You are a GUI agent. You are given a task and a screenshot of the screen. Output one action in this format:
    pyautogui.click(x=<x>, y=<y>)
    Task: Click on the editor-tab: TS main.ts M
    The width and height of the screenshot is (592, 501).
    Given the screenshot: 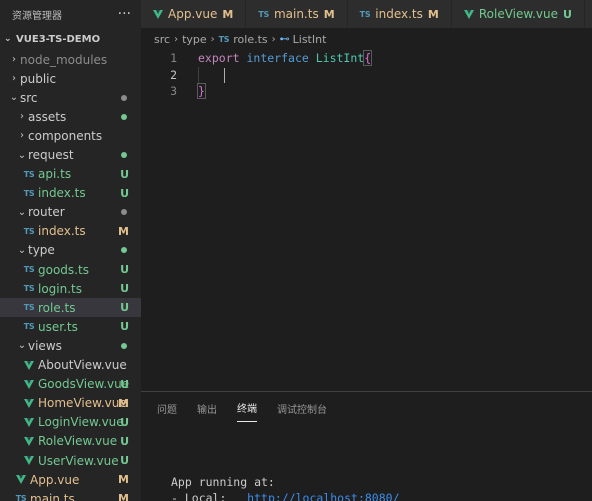 What is the action you would take?
    pyautogui.click(x=297, y=14)
    